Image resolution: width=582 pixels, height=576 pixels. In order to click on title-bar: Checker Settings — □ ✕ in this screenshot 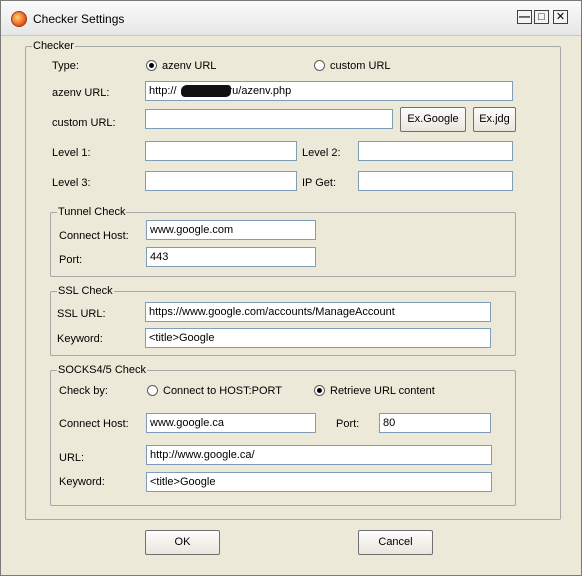, I will do `click(291, 18)`.